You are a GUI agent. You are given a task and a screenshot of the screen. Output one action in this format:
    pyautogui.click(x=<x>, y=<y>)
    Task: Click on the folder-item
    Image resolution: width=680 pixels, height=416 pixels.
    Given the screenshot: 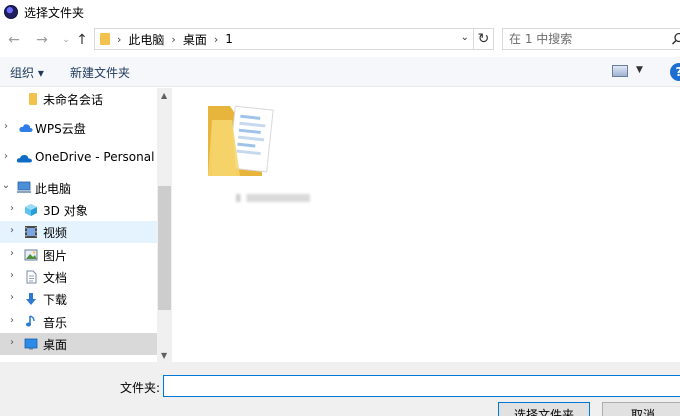 What is the action you would take?
    pyautogui.click(x=256, y=150)
    